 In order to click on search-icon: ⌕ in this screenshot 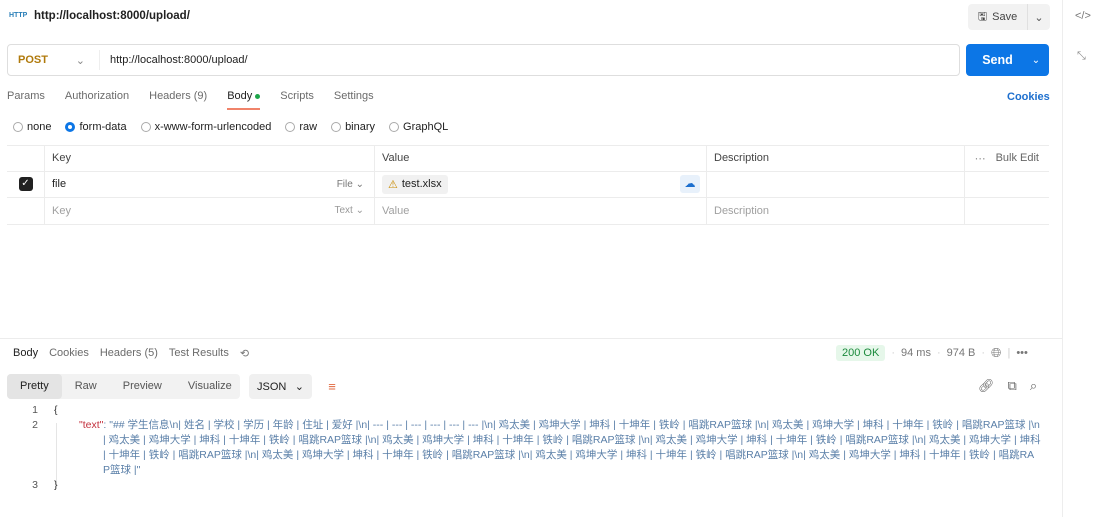, I will do `click(1033, 386)`.